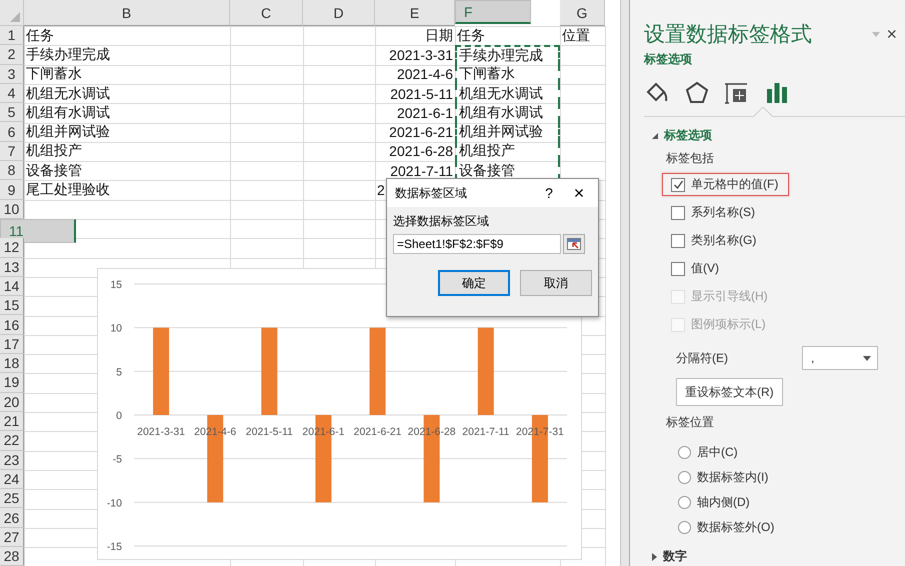 The image size is (905, 566). Describe the element at coordinates (12, 132) in the screenshot. I see `row-header: 6` at that location.